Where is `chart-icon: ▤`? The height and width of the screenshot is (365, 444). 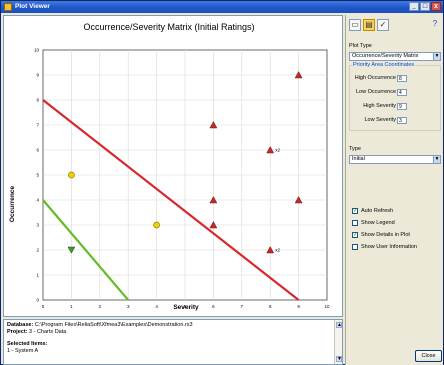
chart-icon: ▤ is located at coordinates (369, 25).